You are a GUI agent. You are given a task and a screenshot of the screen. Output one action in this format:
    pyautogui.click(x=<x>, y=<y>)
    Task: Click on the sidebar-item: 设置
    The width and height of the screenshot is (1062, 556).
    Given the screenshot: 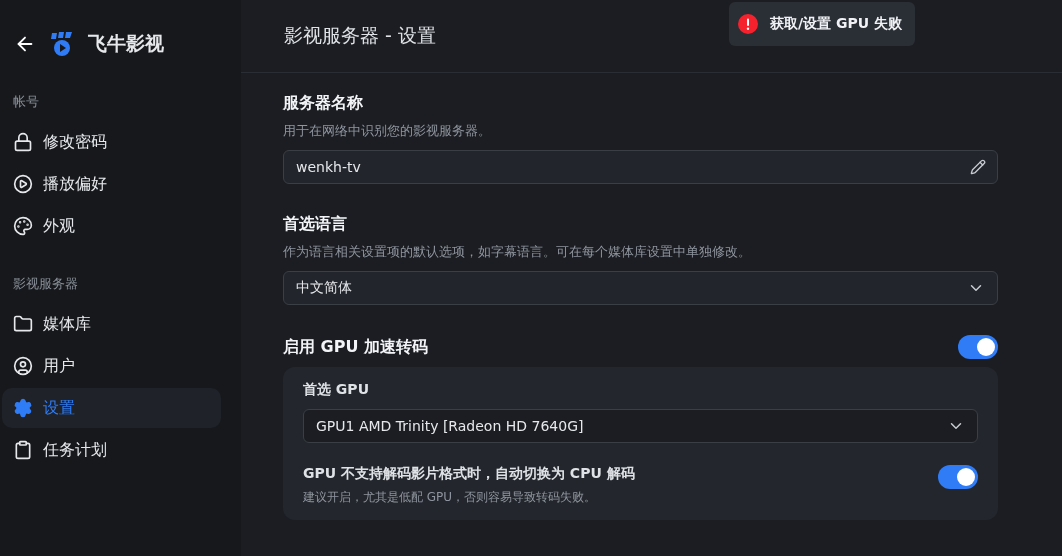 What is the action you would take?
    pyautogui.click(x=111, y=408)
    